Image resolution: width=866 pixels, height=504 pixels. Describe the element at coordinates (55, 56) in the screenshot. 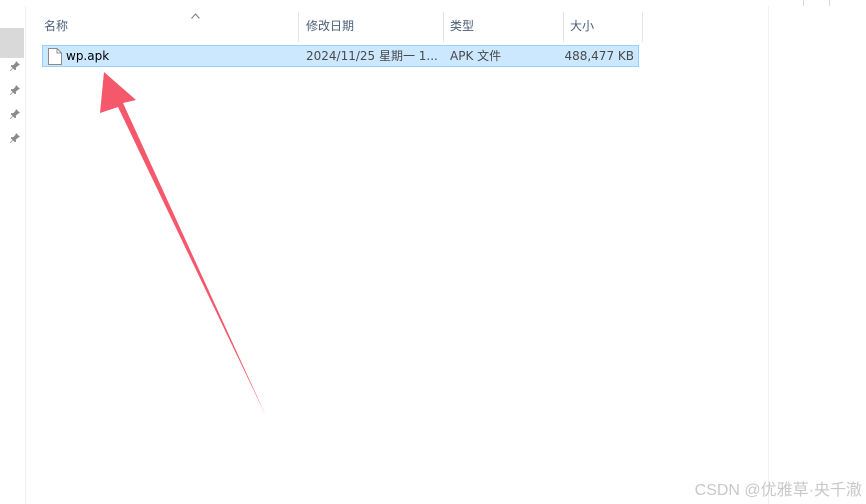

I see `file-icon` at that location.